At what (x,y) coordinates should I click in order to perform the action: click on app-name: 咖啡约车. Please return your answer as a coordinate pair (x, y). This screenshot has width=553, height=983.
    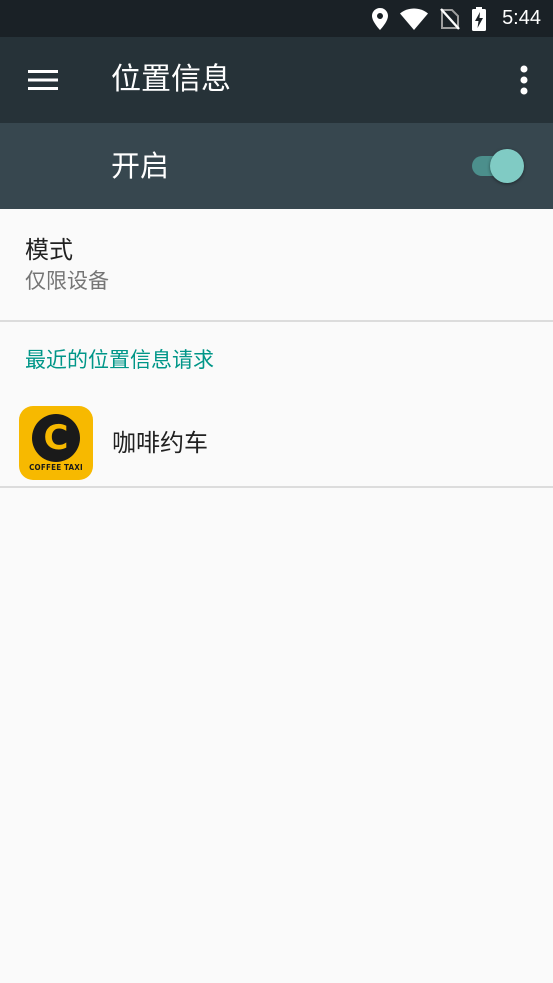
    Looking at the image, I should click on (160, 443).